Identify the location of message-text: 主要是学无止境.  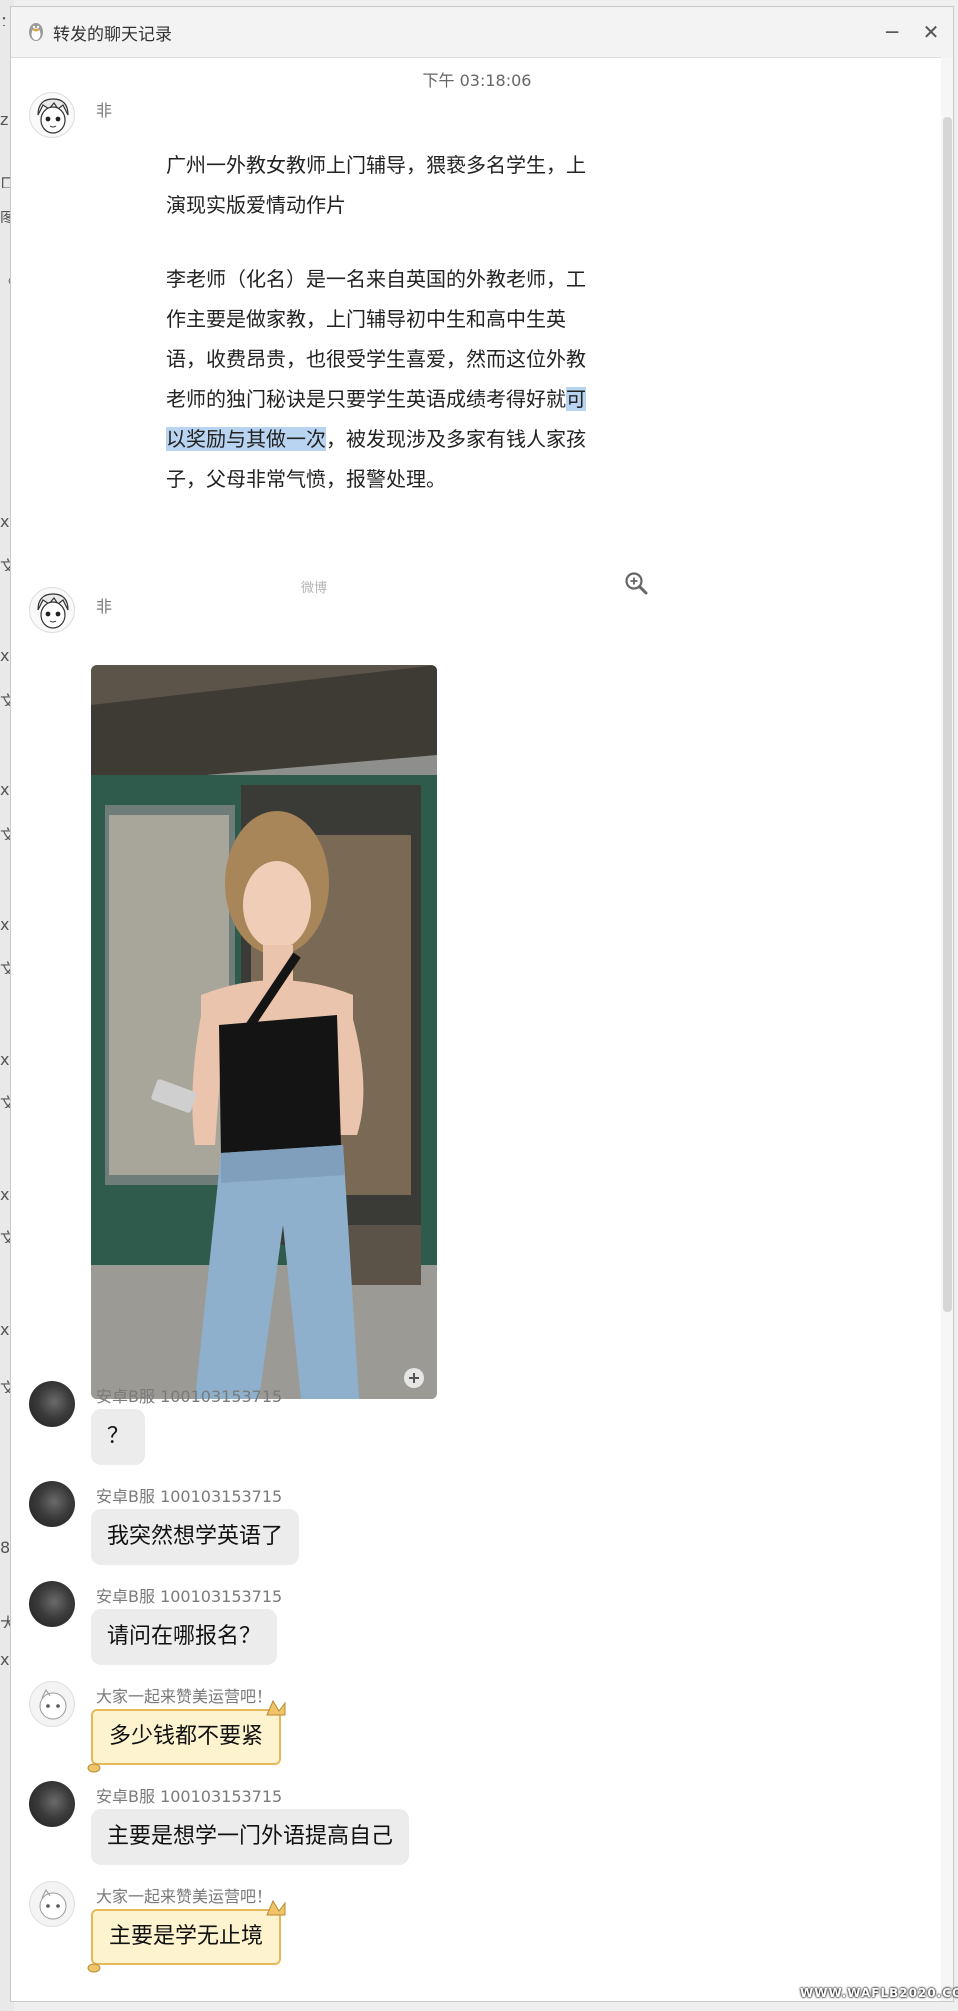
(186, 1936).